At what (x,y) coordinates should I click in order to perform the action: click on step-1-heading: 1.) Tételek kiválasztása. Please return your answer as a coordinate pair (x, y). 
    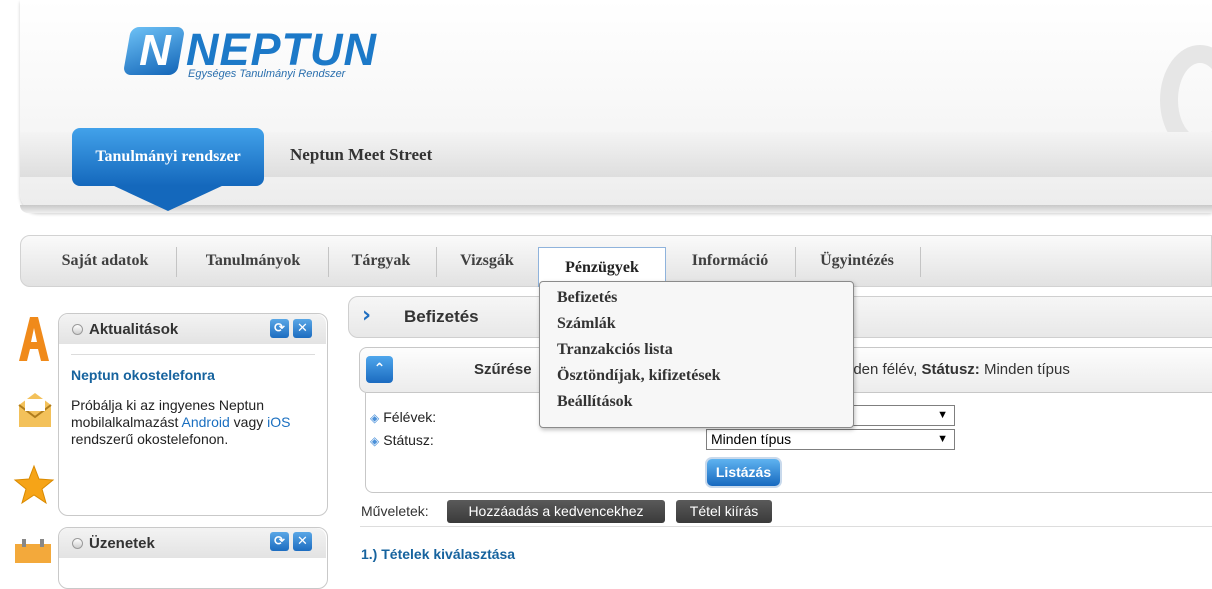
    Looking at the image, I should click on (438, 554).